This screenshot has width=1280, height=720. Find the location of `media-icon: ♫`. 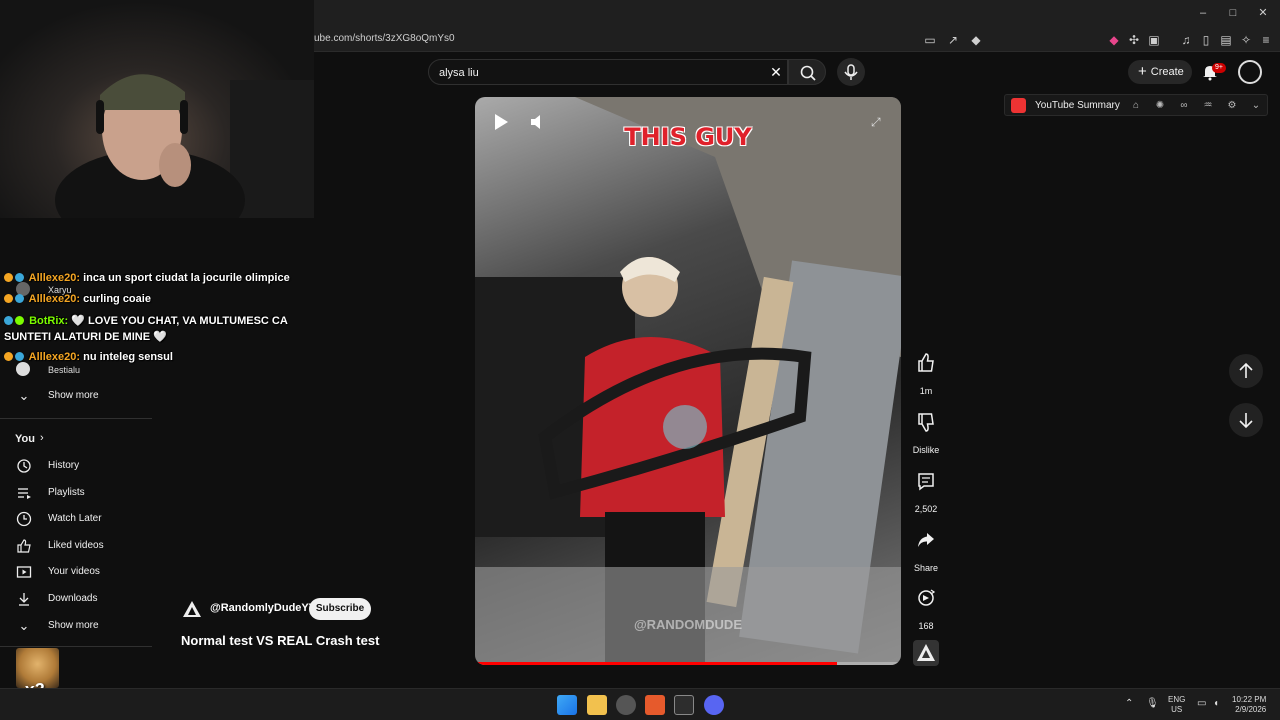

media-icon: ♫ is located at coordinates (1186, 40).